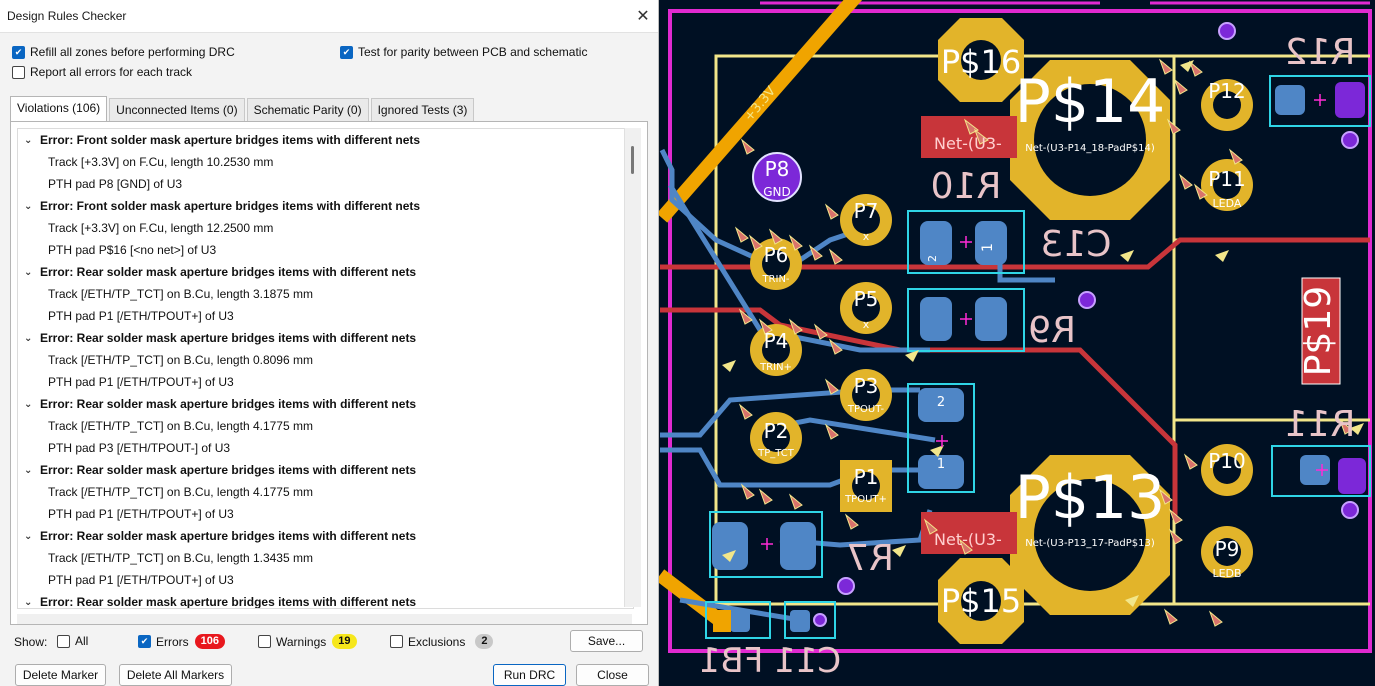 The height and width of the screenshot is (686, 1375). Describe the element at coordinates (1090, 543) in the screenshot. I see `label-net-p13: Net-(U3-P13_17-PadP$13)` at that location.